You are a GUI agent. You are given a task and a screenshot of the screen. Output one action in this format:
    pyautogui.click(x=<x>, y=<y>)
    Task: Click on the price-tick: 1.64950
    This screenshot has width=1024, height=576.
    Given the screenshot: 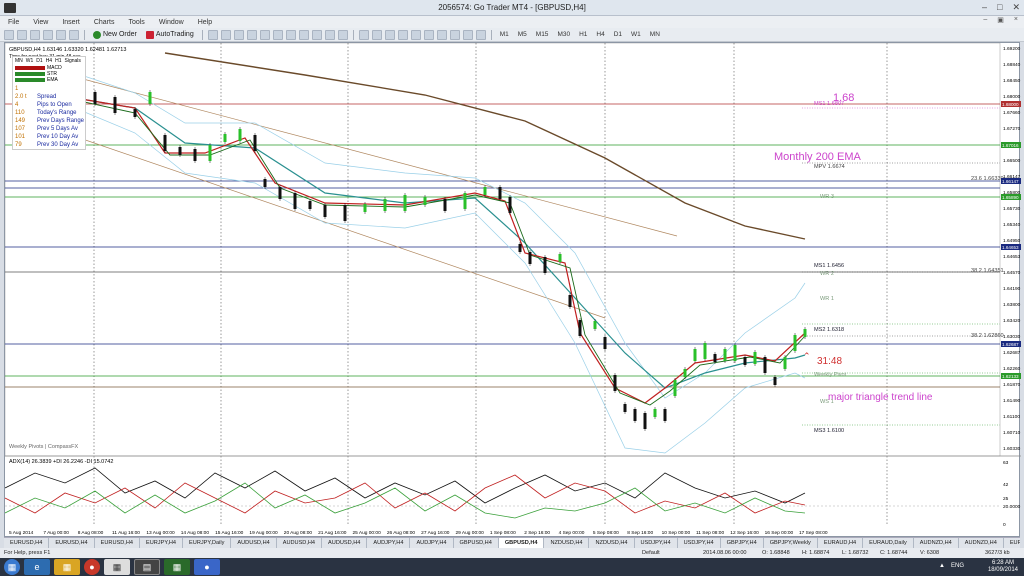 What is the action you would take?
    pyautogui.click(x=1012, y=241)
    